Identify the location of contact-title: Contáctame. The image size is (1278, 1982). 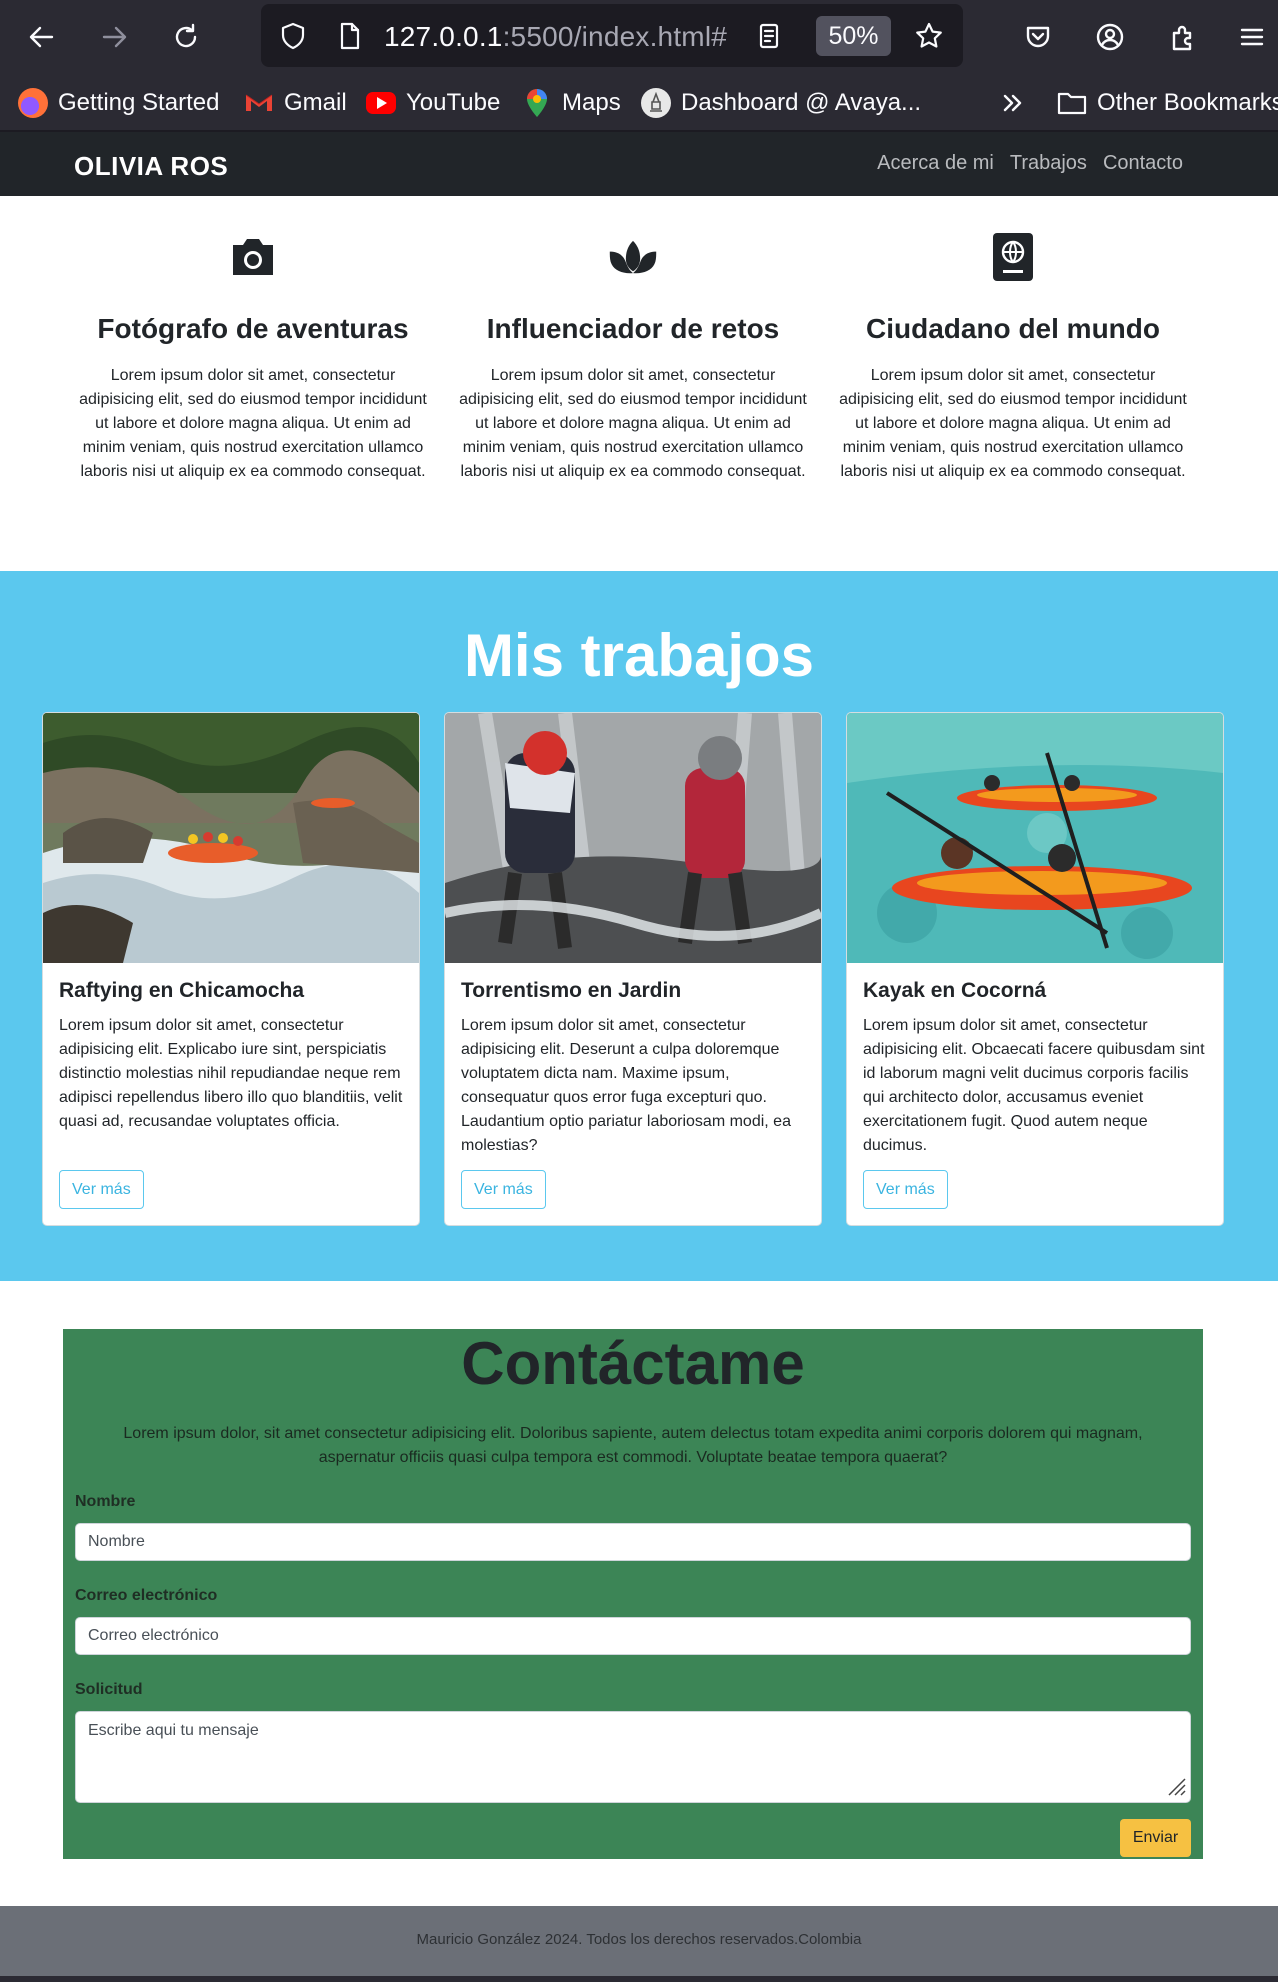
(633, 1363).